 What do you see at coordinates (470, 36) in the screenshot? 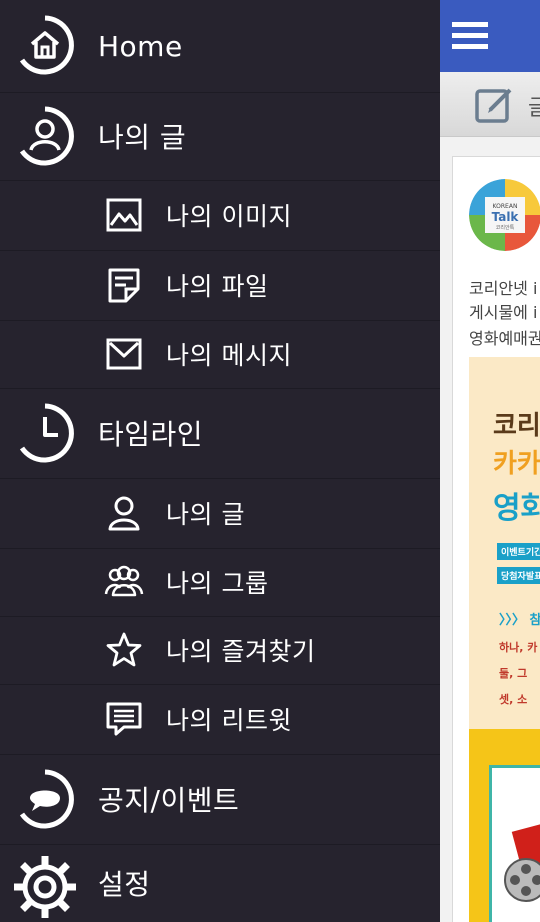
I see `menu-icon` at bounding box center [470, 36].